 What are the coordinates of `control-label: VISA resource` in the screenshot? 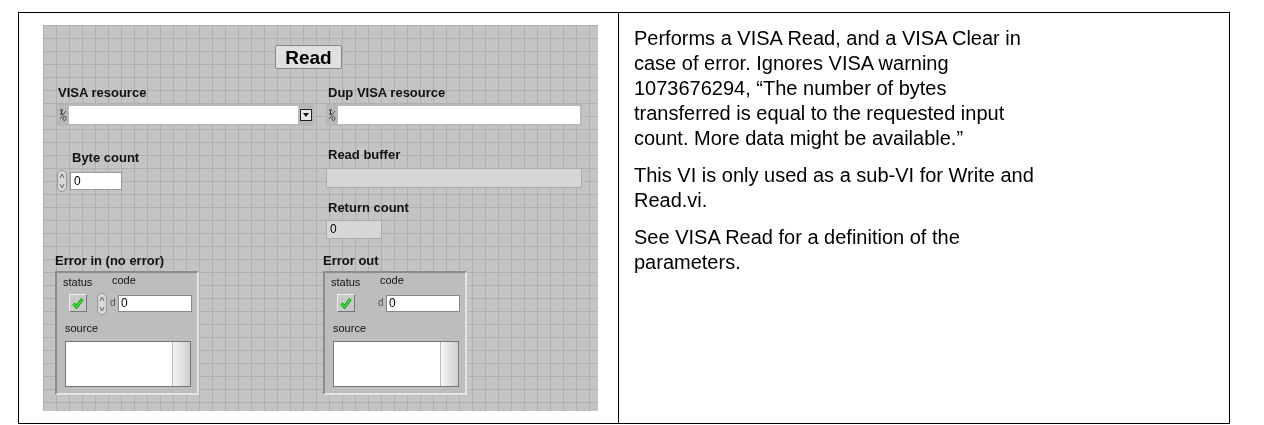 It's located at (102, 92).